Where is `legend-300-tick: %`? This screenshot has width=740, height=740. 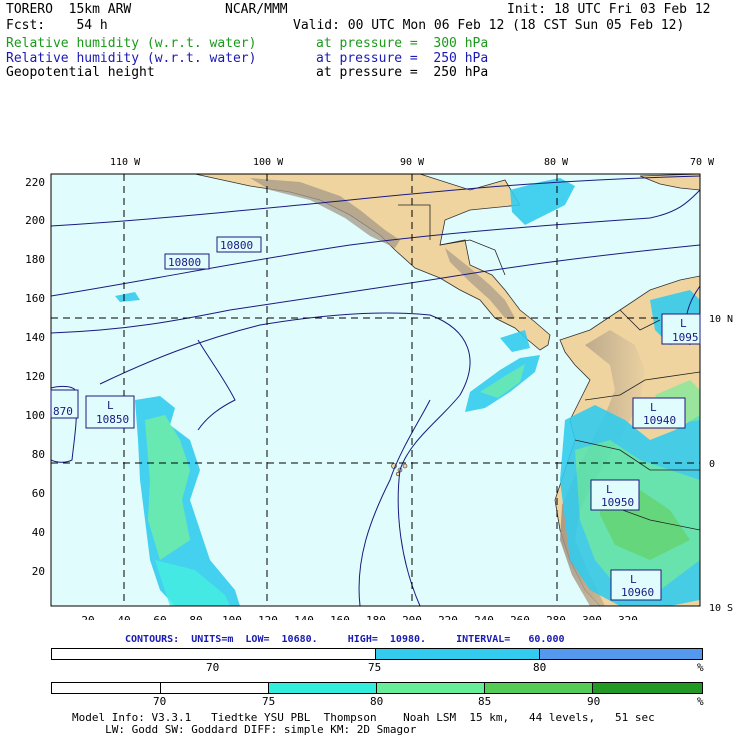
legend-300-tick: % is located at coordinates (700, 701).